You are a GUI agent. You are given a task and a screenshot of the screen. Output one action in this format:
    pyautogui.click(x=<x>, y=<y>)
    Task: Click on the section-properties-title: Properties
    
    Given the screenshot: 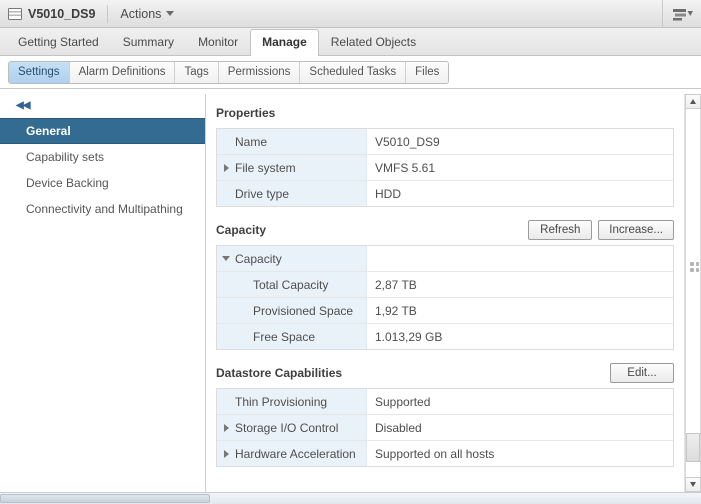 What is the action you would take?
    pyautogui.click(x=246, y=113)
    